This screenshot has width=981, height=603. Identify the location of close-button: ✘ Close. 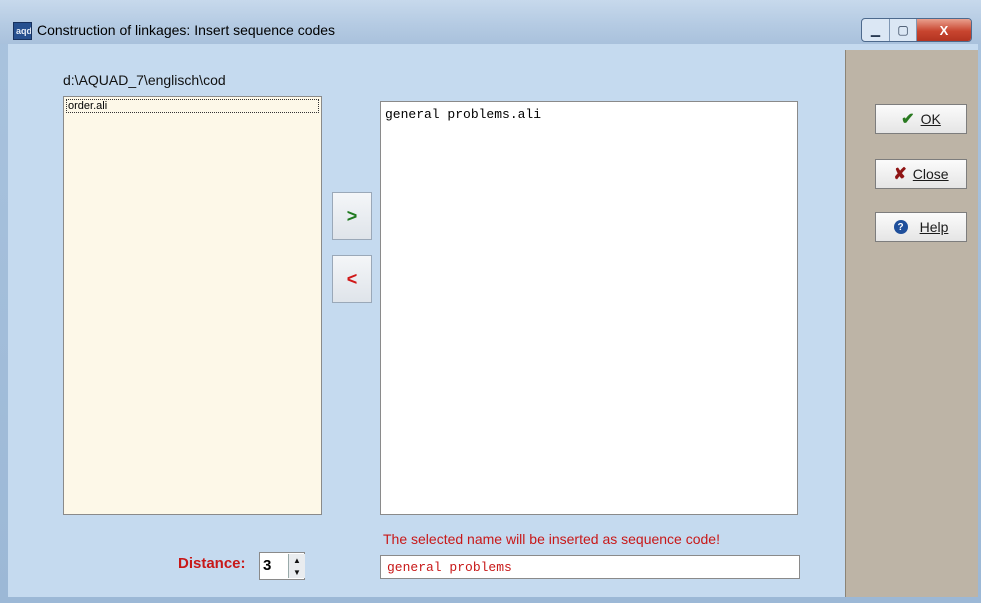
(921, 174).